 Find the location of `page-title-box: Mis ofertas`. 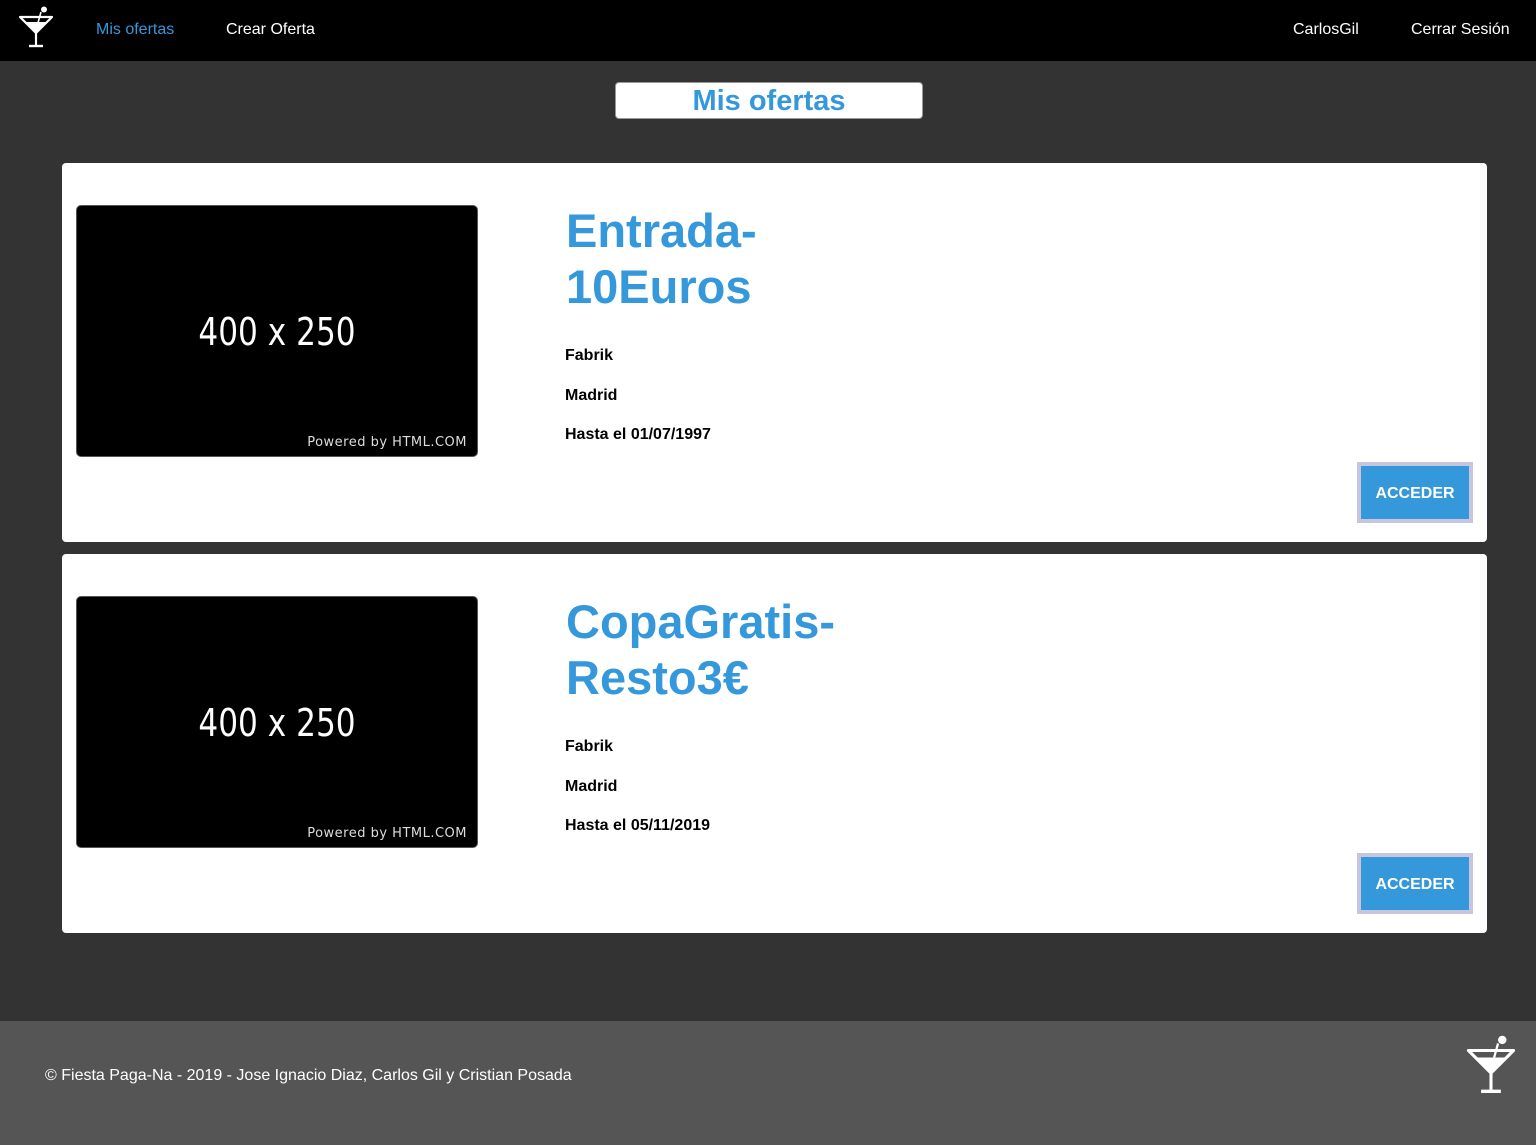

page-title-box: Mis ofertas is located at coordinates (769, 100).